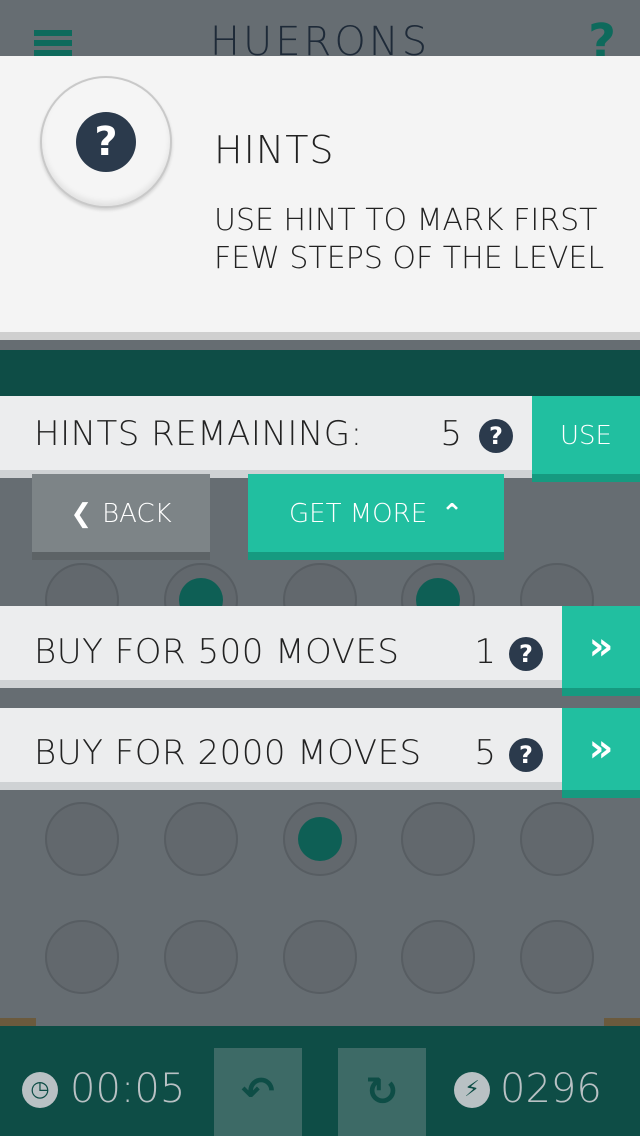  I want to click on restart-button: ↻, so click(382, 1092).